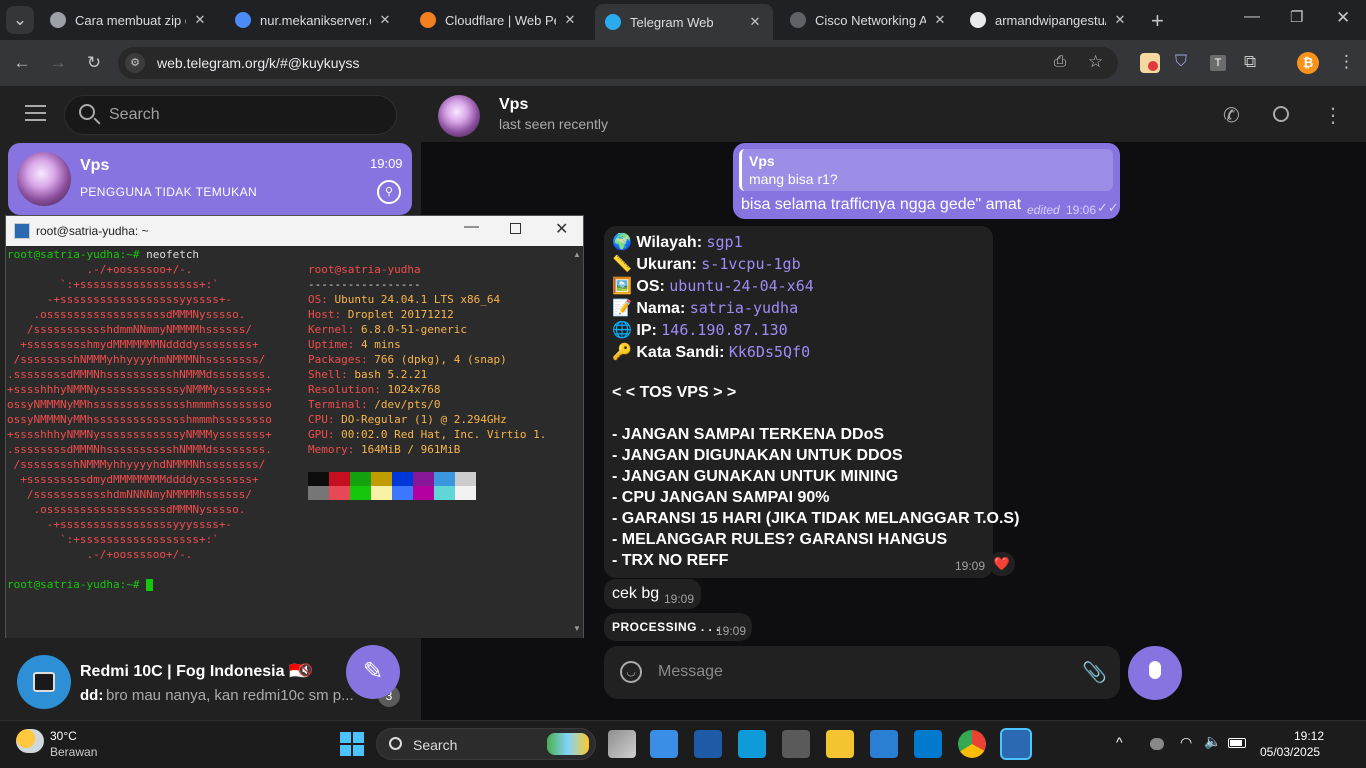 The image size is (1366, 768). I want to click on extension-video-icon, so click(1150, 63).